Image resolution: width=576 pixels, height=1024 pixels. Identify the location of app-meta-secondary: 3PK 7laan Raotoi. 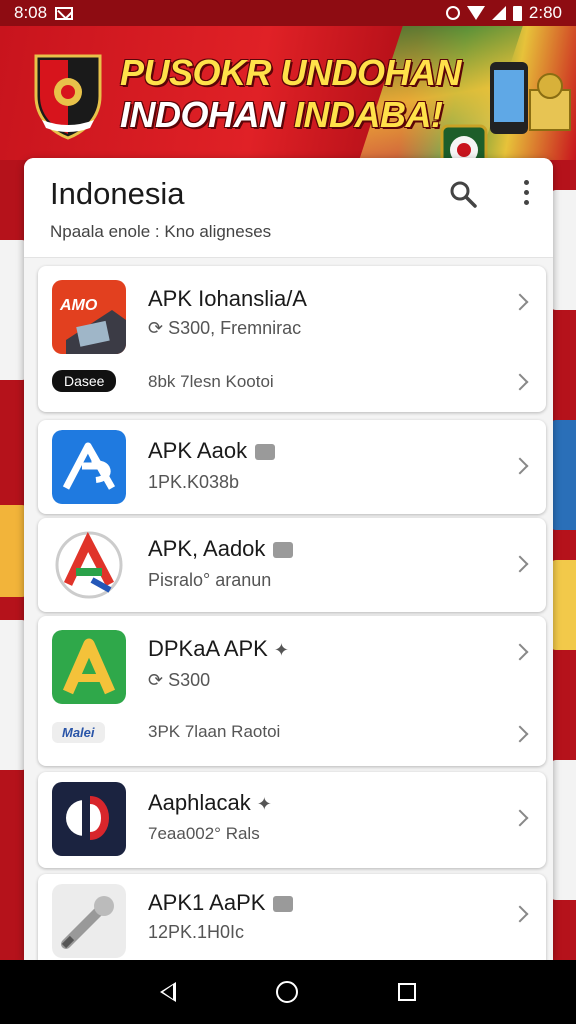
(214, 731).